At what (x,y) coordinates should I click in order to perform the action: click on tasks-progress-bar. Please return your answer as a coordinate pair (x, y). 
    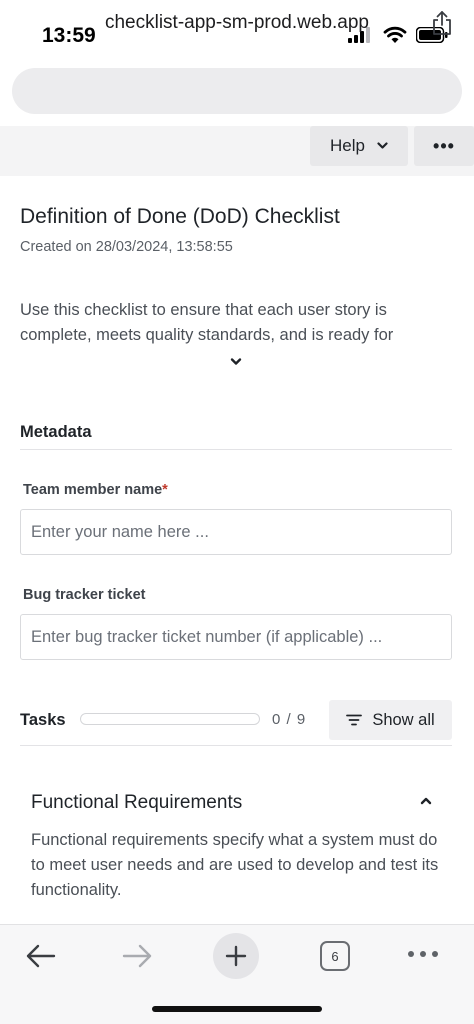
    Looking at the image, I should click on (170, 719).